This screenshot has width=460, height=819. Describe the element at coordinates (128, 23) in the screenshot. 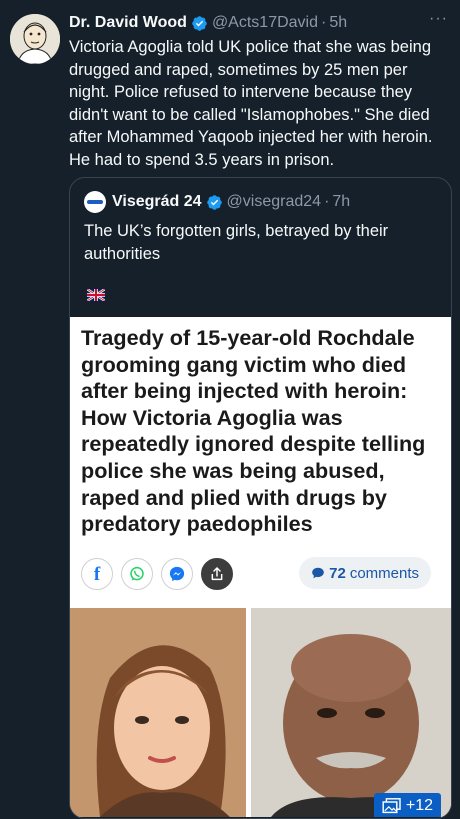

I see `author-name: Dr. David Wood` at that location.